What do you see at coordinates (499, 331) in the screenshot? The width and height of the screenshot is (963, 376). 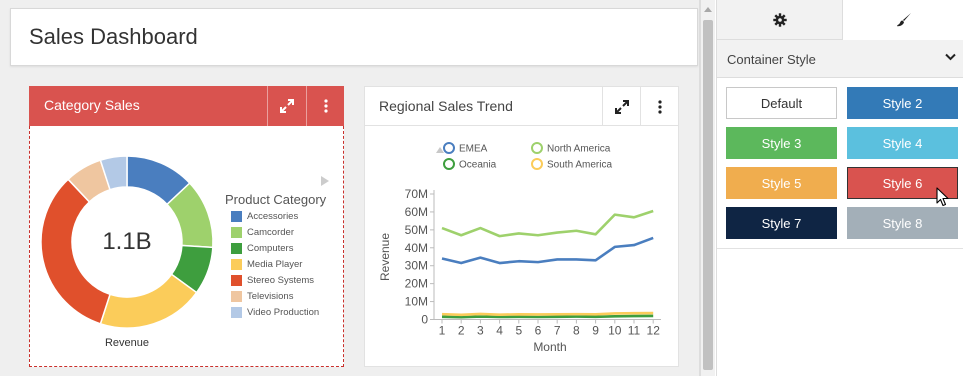 I see `x-tick-label: 4` at bounding box center [499, 331].